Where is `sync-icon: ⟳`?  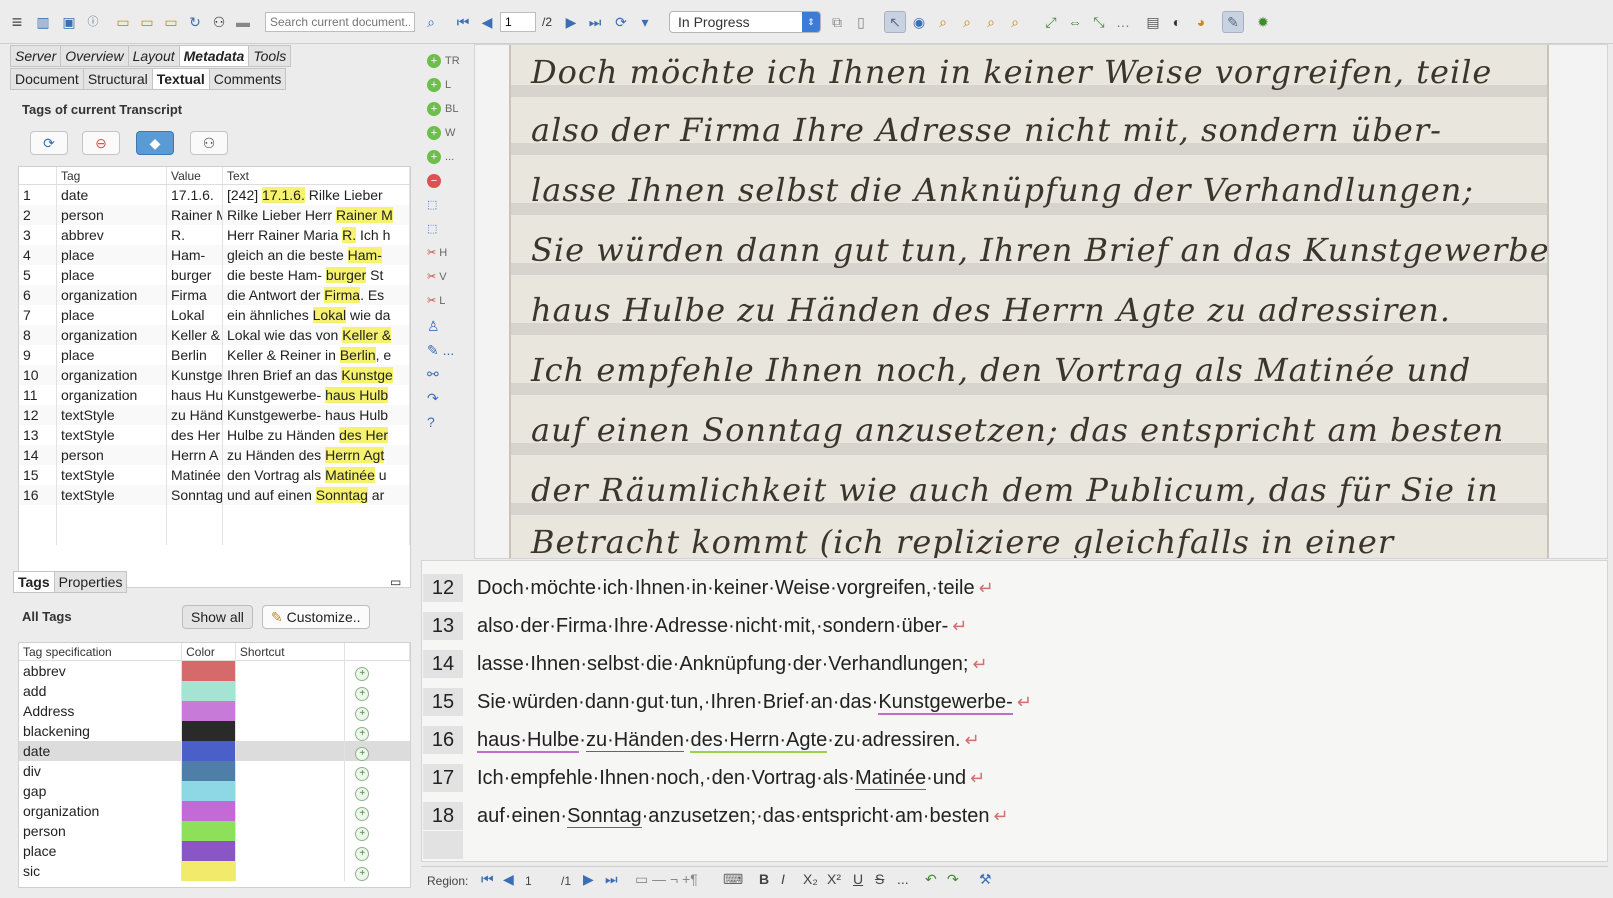 sync-icon: ⟳ is located at coordinates (621, 22).